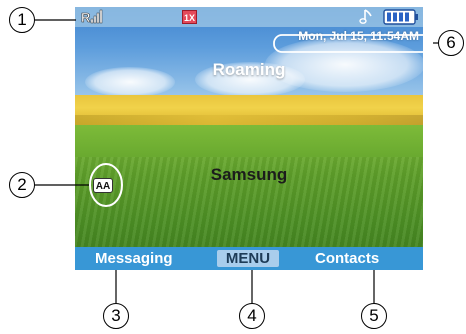 Image resolution: width=466 pixels, height=334 pixels. What do you see at coordinates (106, 185) in the screenshot?
I see `aa-highlight-ring` at bounding box center [106, 185].